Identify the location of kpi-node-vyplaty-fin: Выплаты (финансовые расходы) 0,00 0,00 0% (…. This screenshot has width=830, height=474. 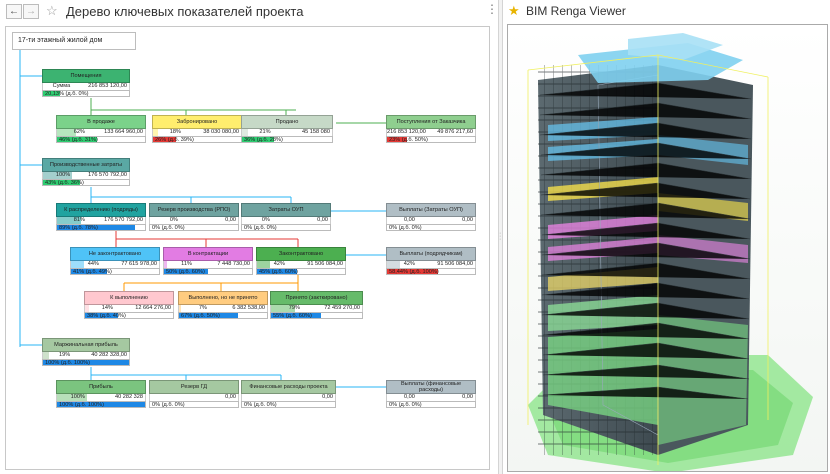
(431, 394).